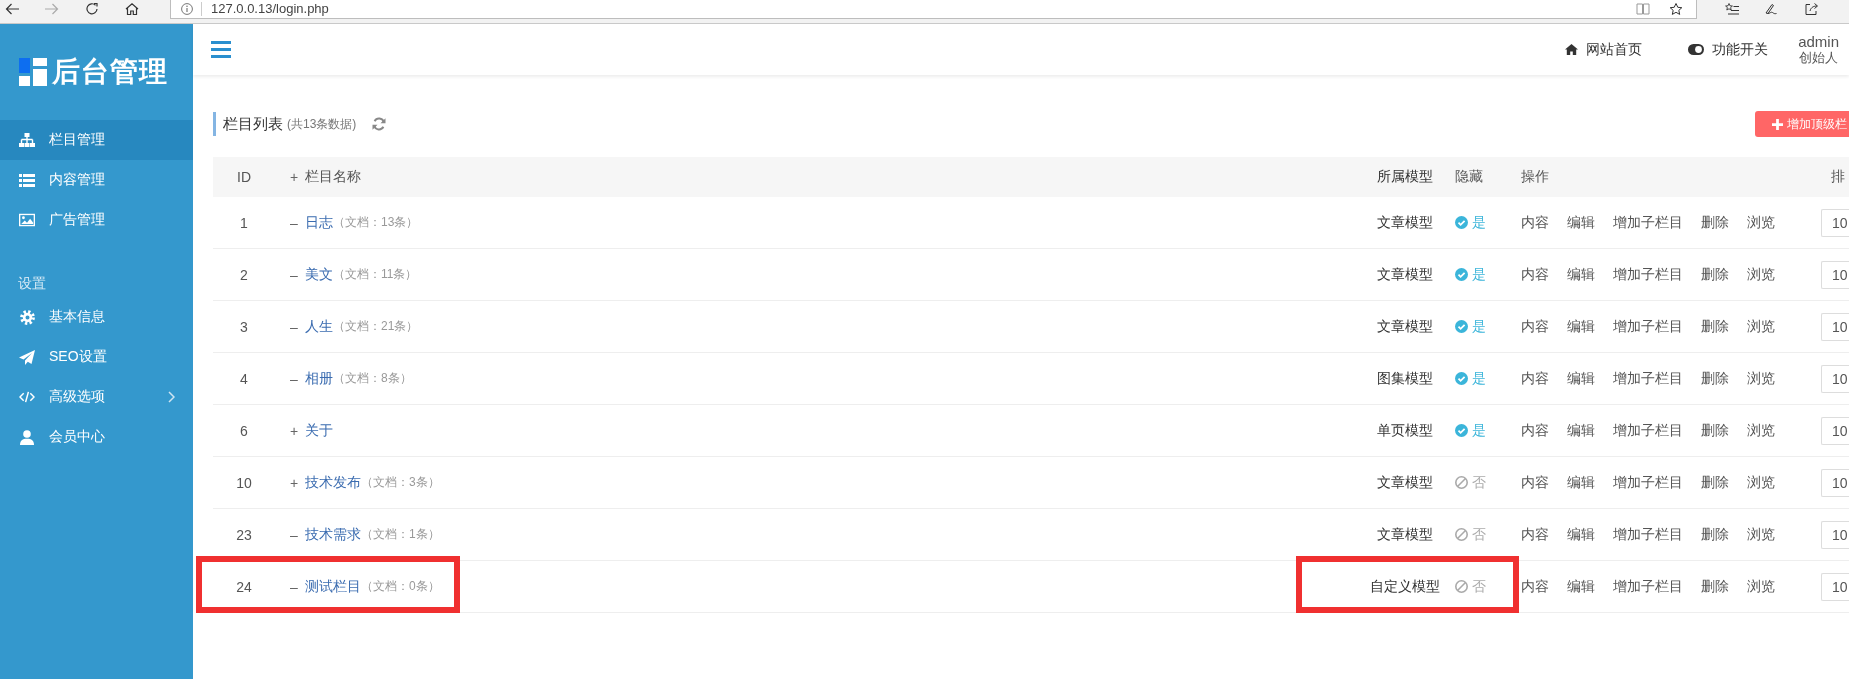  What do you see at coordinates (96, 140) in the screenshot?
I see `nav-item: 栏目管理` at bounding box center [96, 140].